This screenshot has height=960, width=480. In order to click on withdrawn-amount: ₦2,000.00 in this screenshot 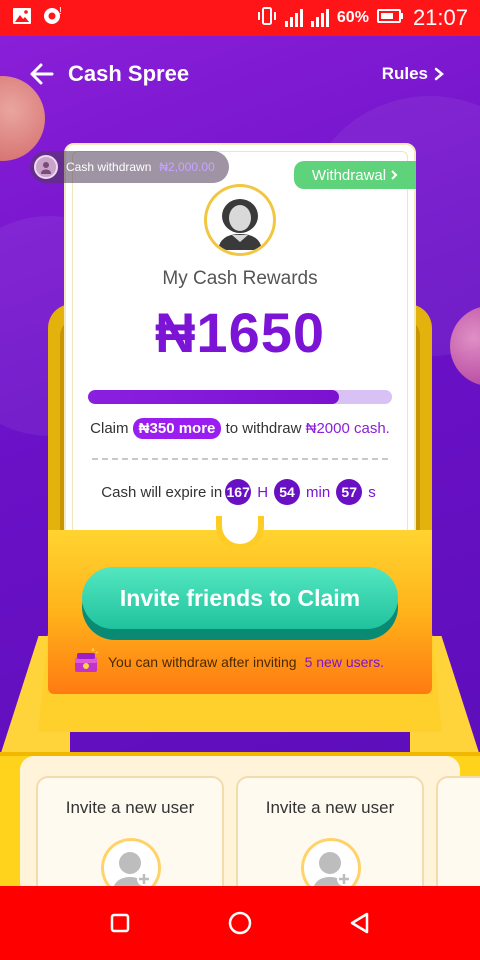, I will do `click(187, 167)`.